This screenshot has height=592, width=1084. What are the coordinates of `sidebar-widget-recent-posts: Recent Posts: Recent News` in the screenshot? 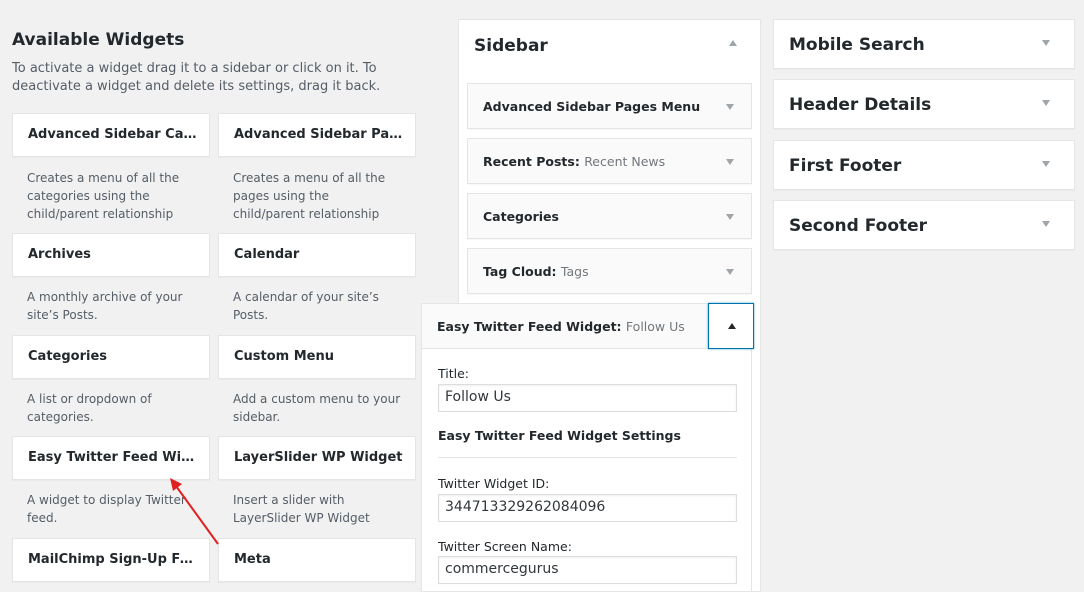 It's located at (609, 161).